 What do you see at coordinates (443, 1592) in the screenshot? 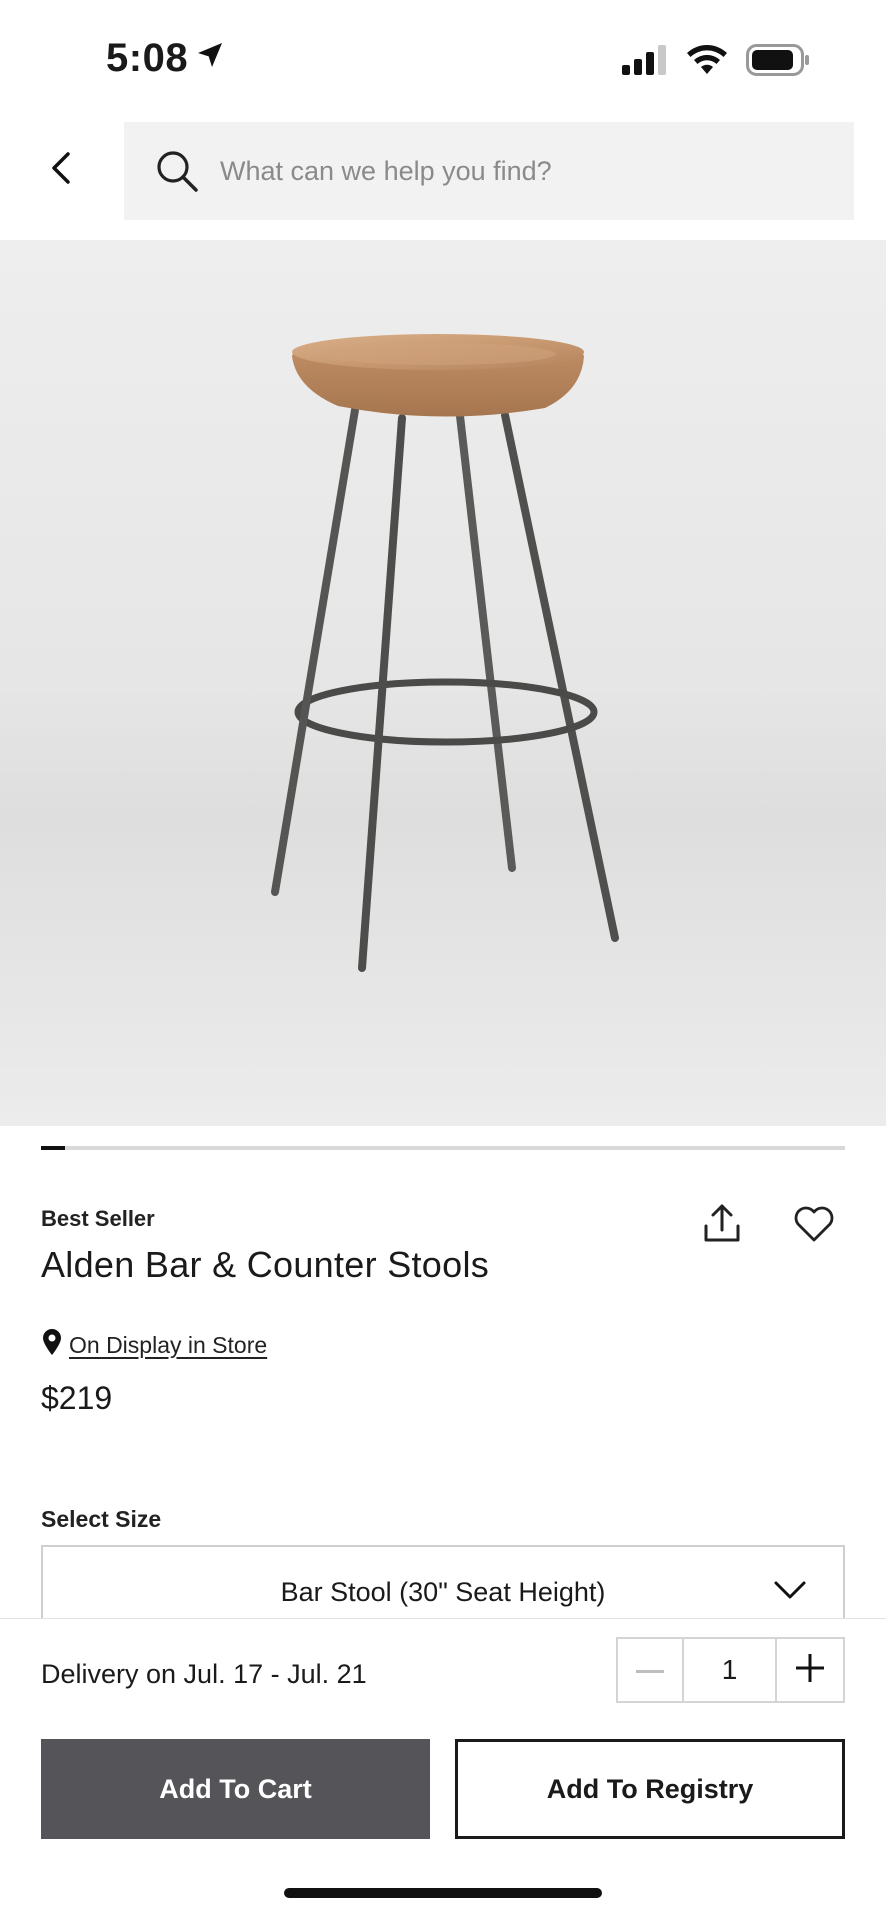
I see `size-dropdown-value: Bar Stool (30" Seat Height)` at bounding box center [443, 1592].